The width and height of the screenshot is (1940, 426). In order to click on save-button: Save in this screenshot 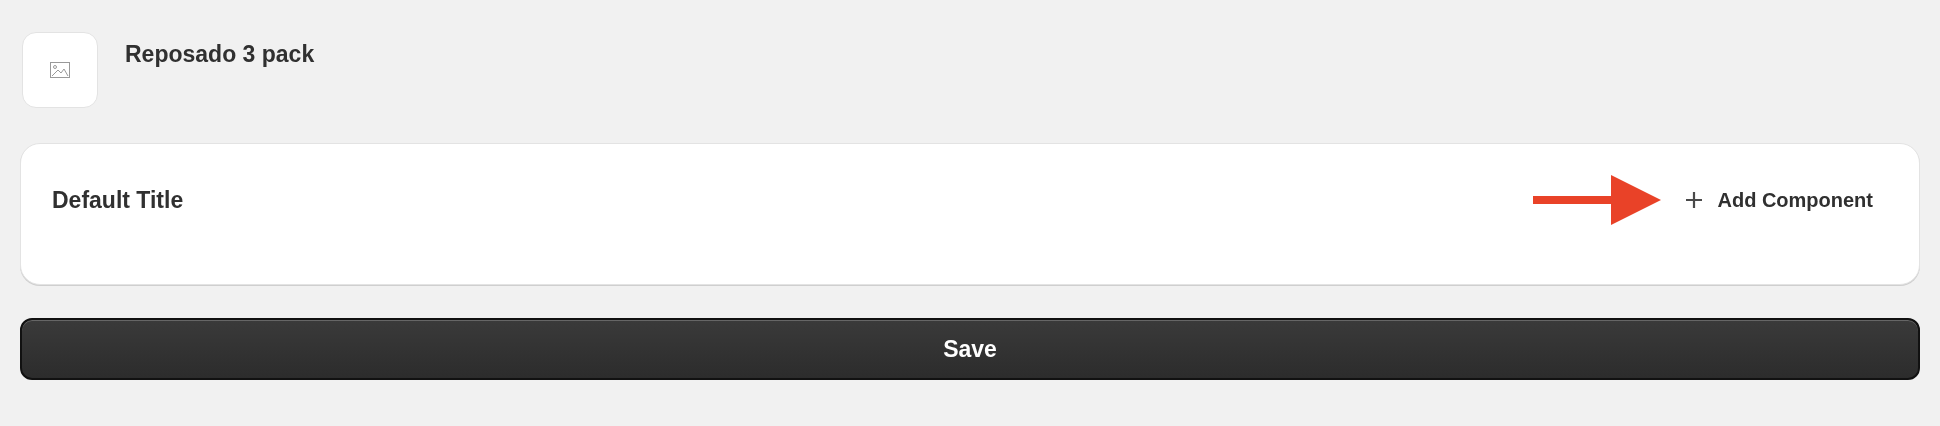, I will do `click(970, 349)`.